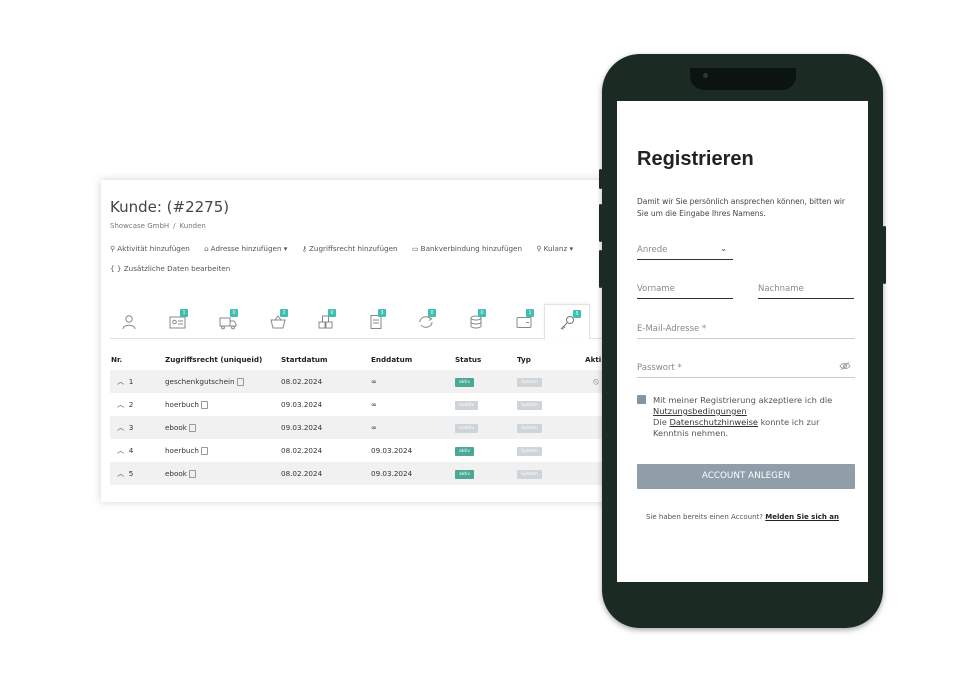 This screenshot has width=971, height=675. What do you see at coordinates (382, 313) in the screenshot?
I see `tab-badge: 3` at bounding box center [382, 313].